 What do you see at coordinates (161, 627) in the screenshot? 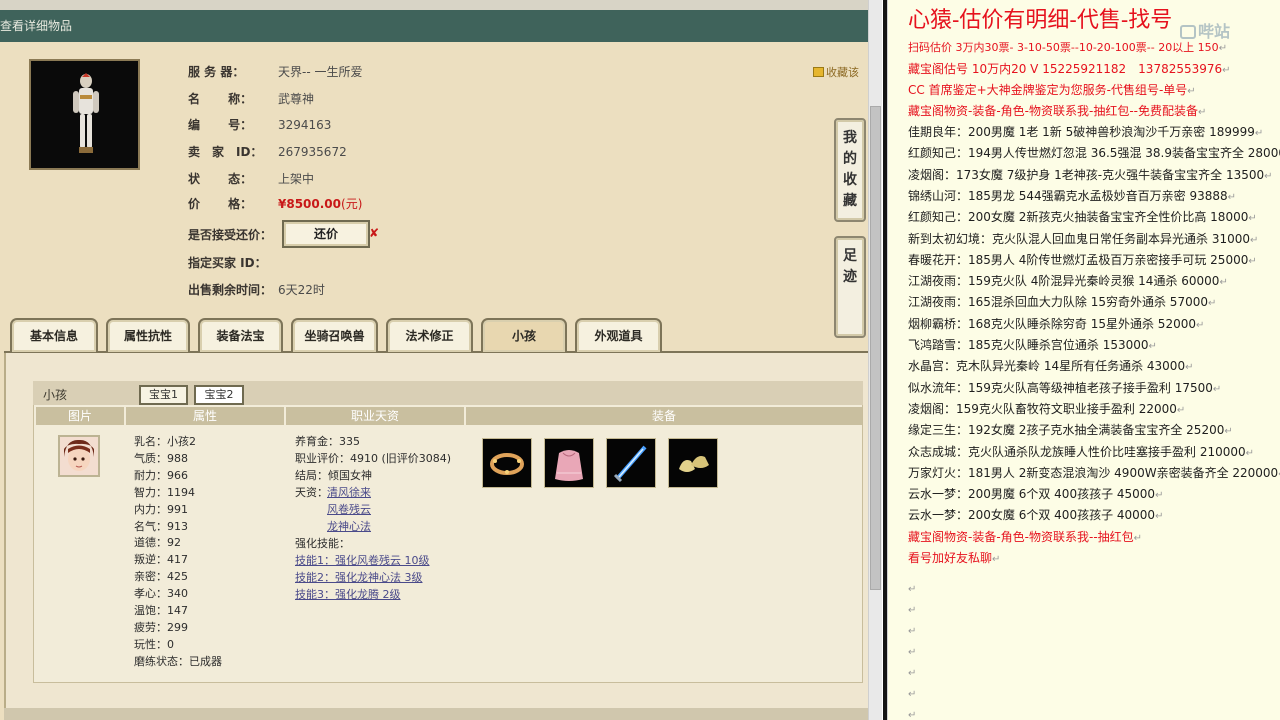
I see `child-attribute: 疲劳：299` at bounding box center [161, 627].